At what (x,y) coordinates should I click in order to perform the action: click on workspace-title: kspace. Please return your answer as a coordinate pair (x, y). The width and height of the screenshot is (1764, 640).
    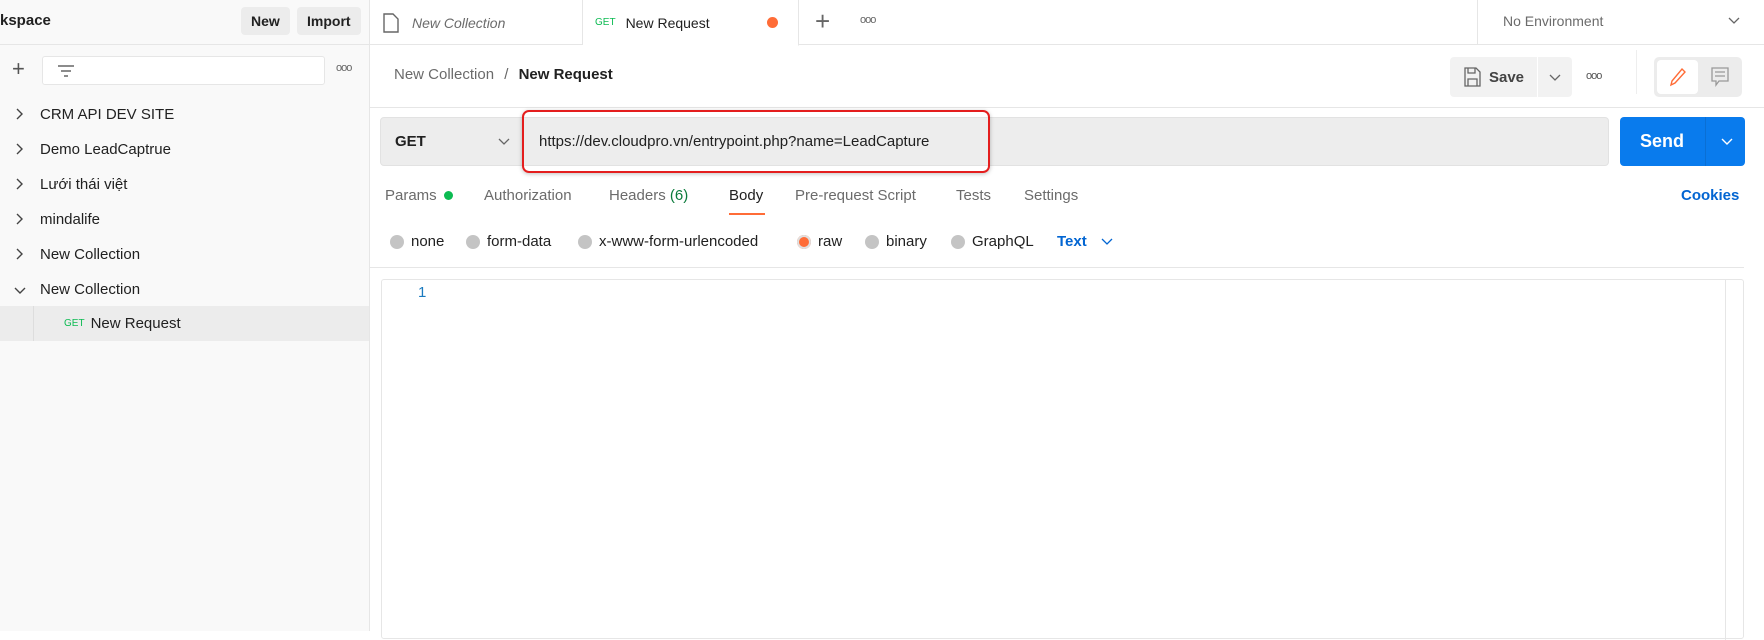
    Looking at the image, I should click on (25, 20).